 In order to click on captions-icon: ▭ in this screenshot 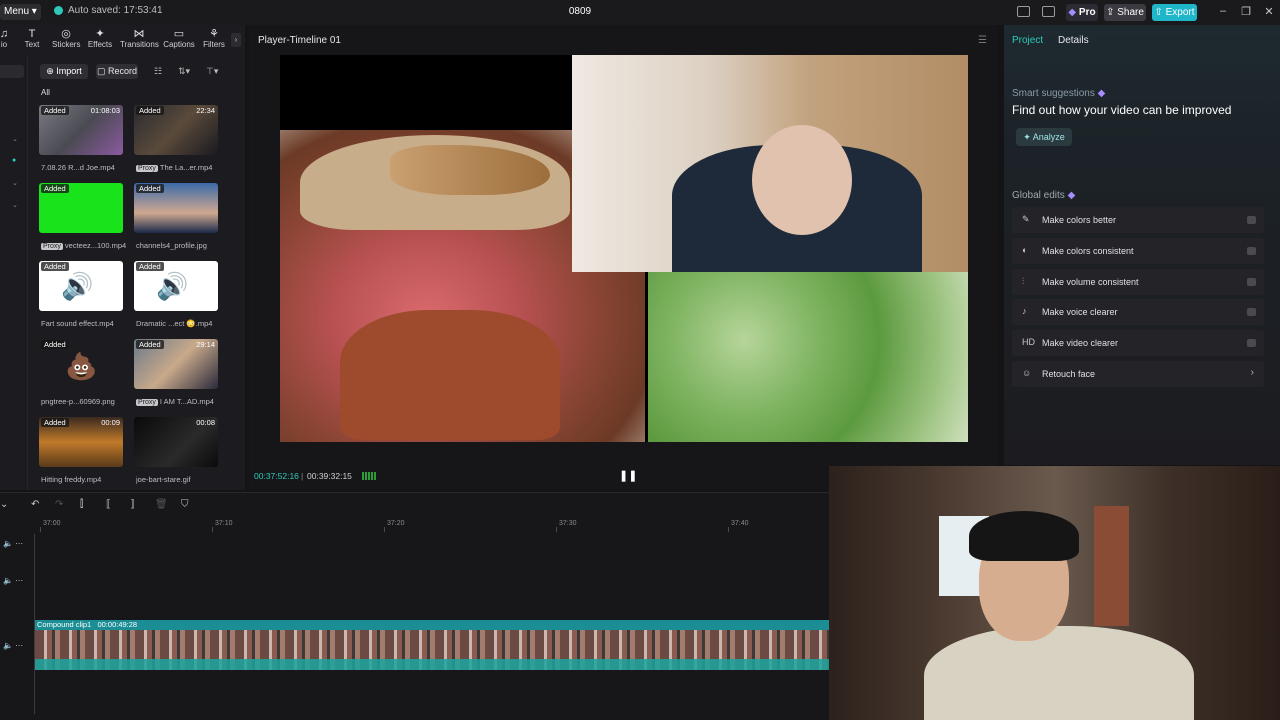, I will do `click(179, 34)`.